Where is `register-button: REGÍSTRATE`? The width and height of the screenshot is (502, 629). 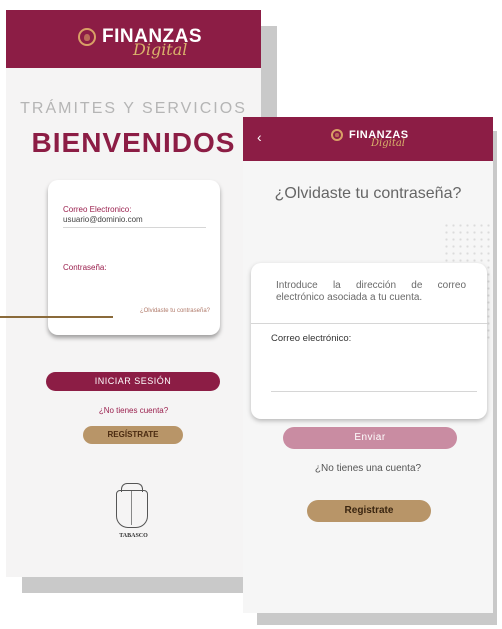 register-button: REGÍSTRATE is located at coordinates (133, 435).